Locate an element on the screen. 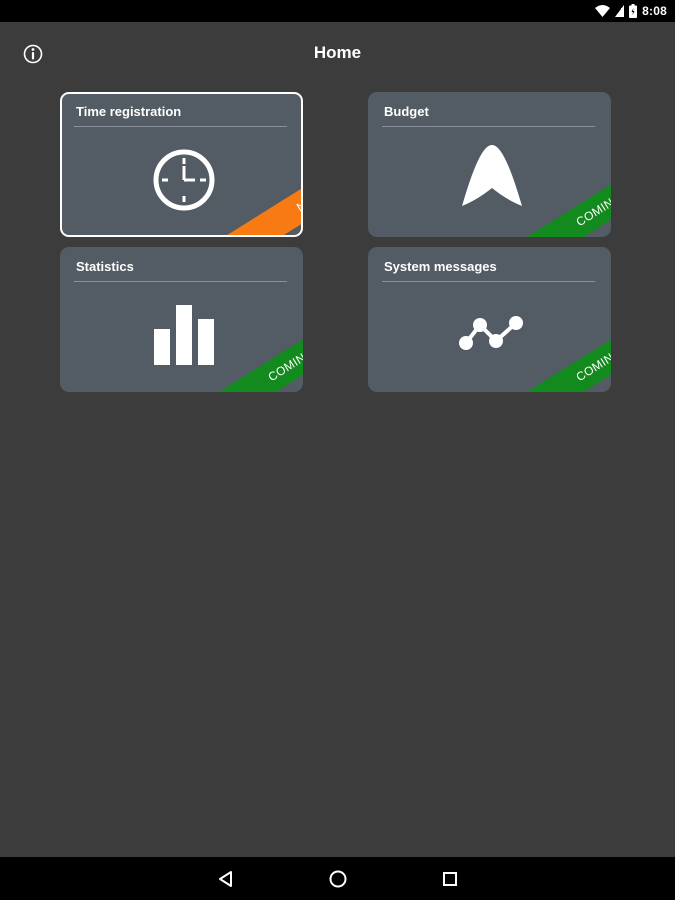 This screenshot has width=675, height=900. clock-icon is located at coordinates (184, 180).